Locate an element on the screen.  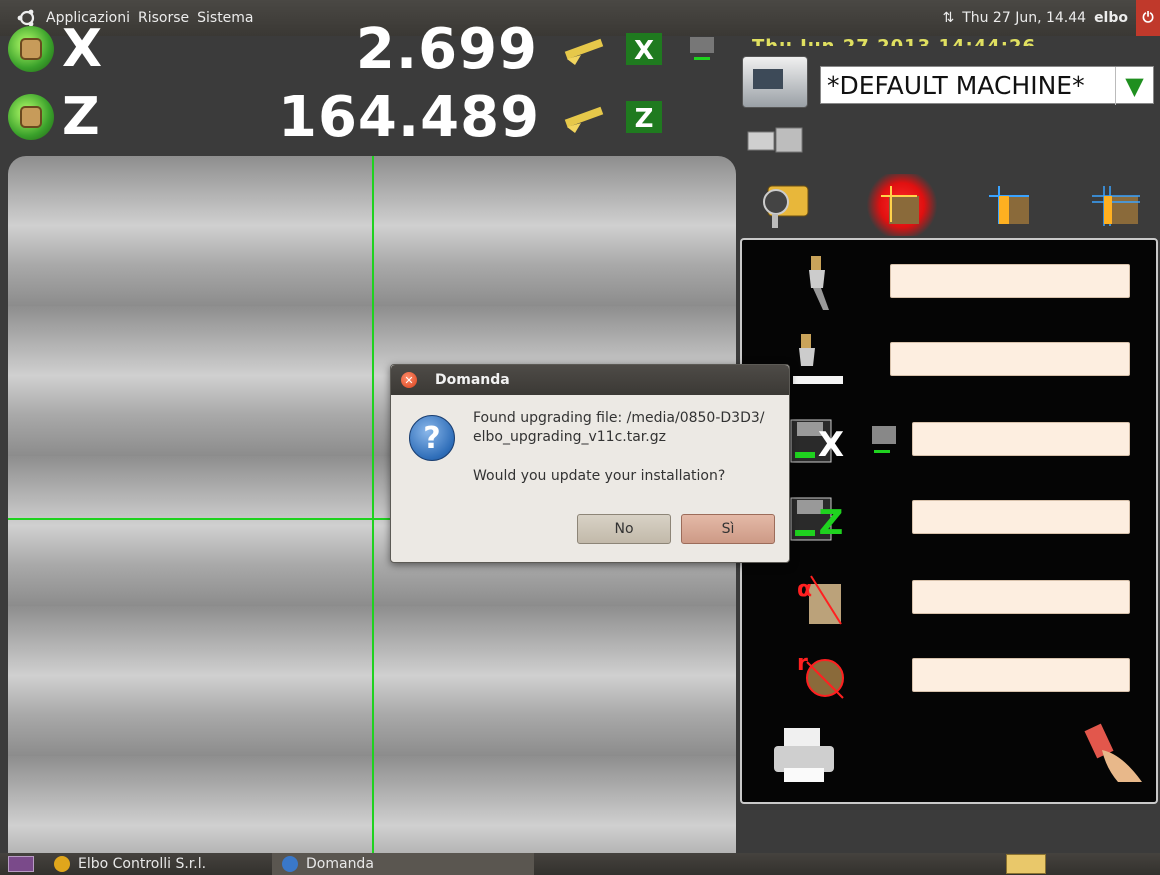
set-x-icon: X is located at coordinates (644, 49).